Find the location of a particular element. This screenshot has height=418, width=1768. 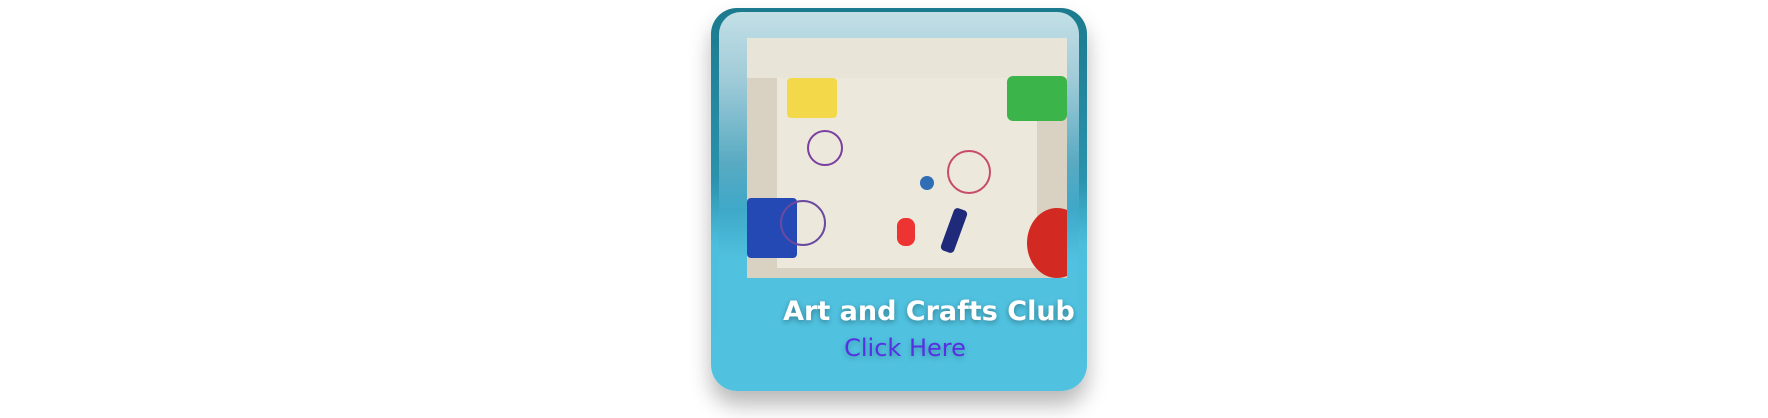

photo-yellow-paper is located at coordinates (812, 98).